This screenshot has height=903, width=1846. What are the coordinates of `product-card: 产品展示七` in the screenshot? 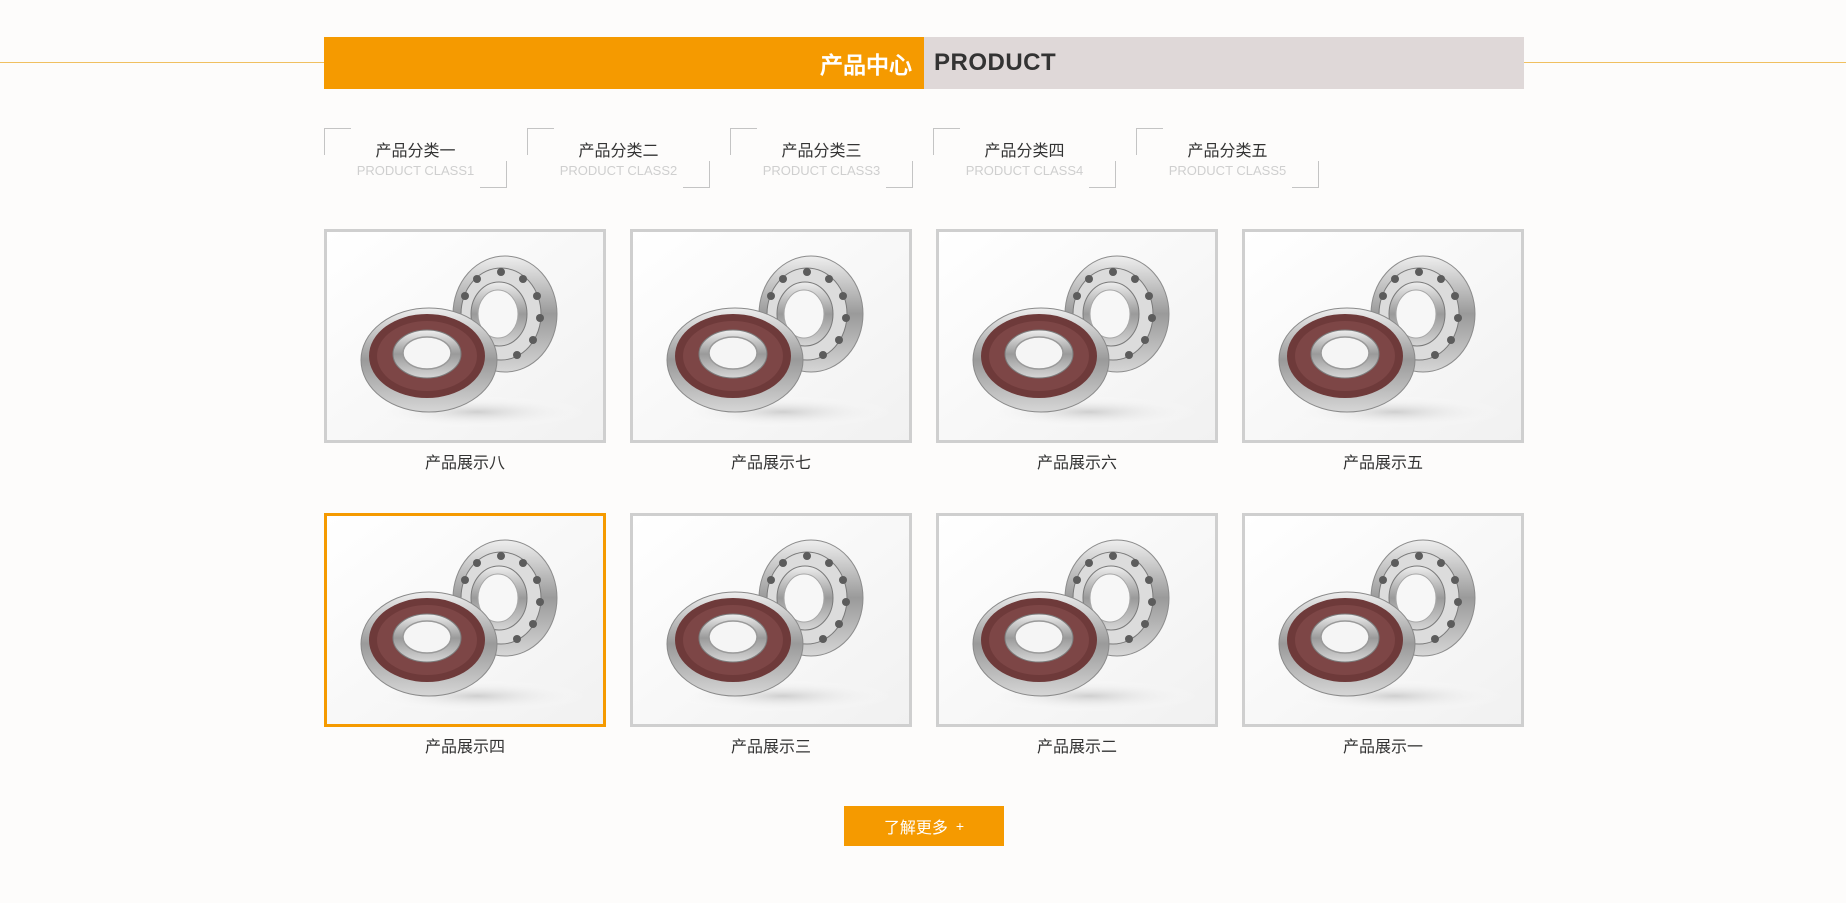 It's located at (771, 351).